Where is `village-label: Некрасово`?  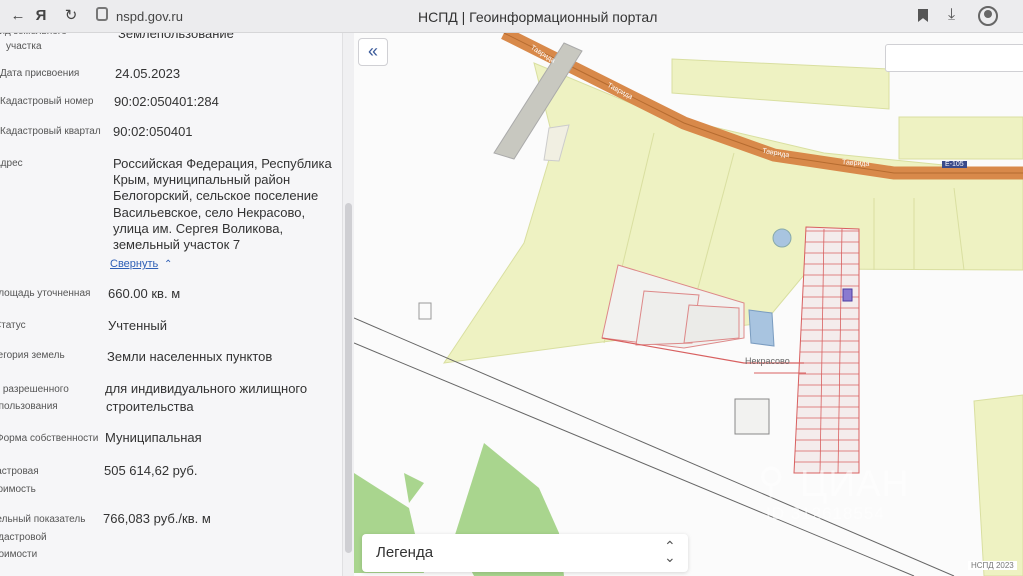 village-label: Некрасово is located at coordinates (767, 361).